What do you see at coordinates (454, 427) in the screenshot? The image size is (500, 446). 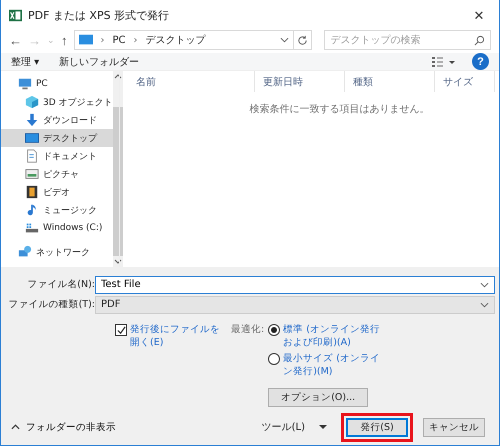 I see `cancel-button: キャンセル` at bounding box center [454, 427].